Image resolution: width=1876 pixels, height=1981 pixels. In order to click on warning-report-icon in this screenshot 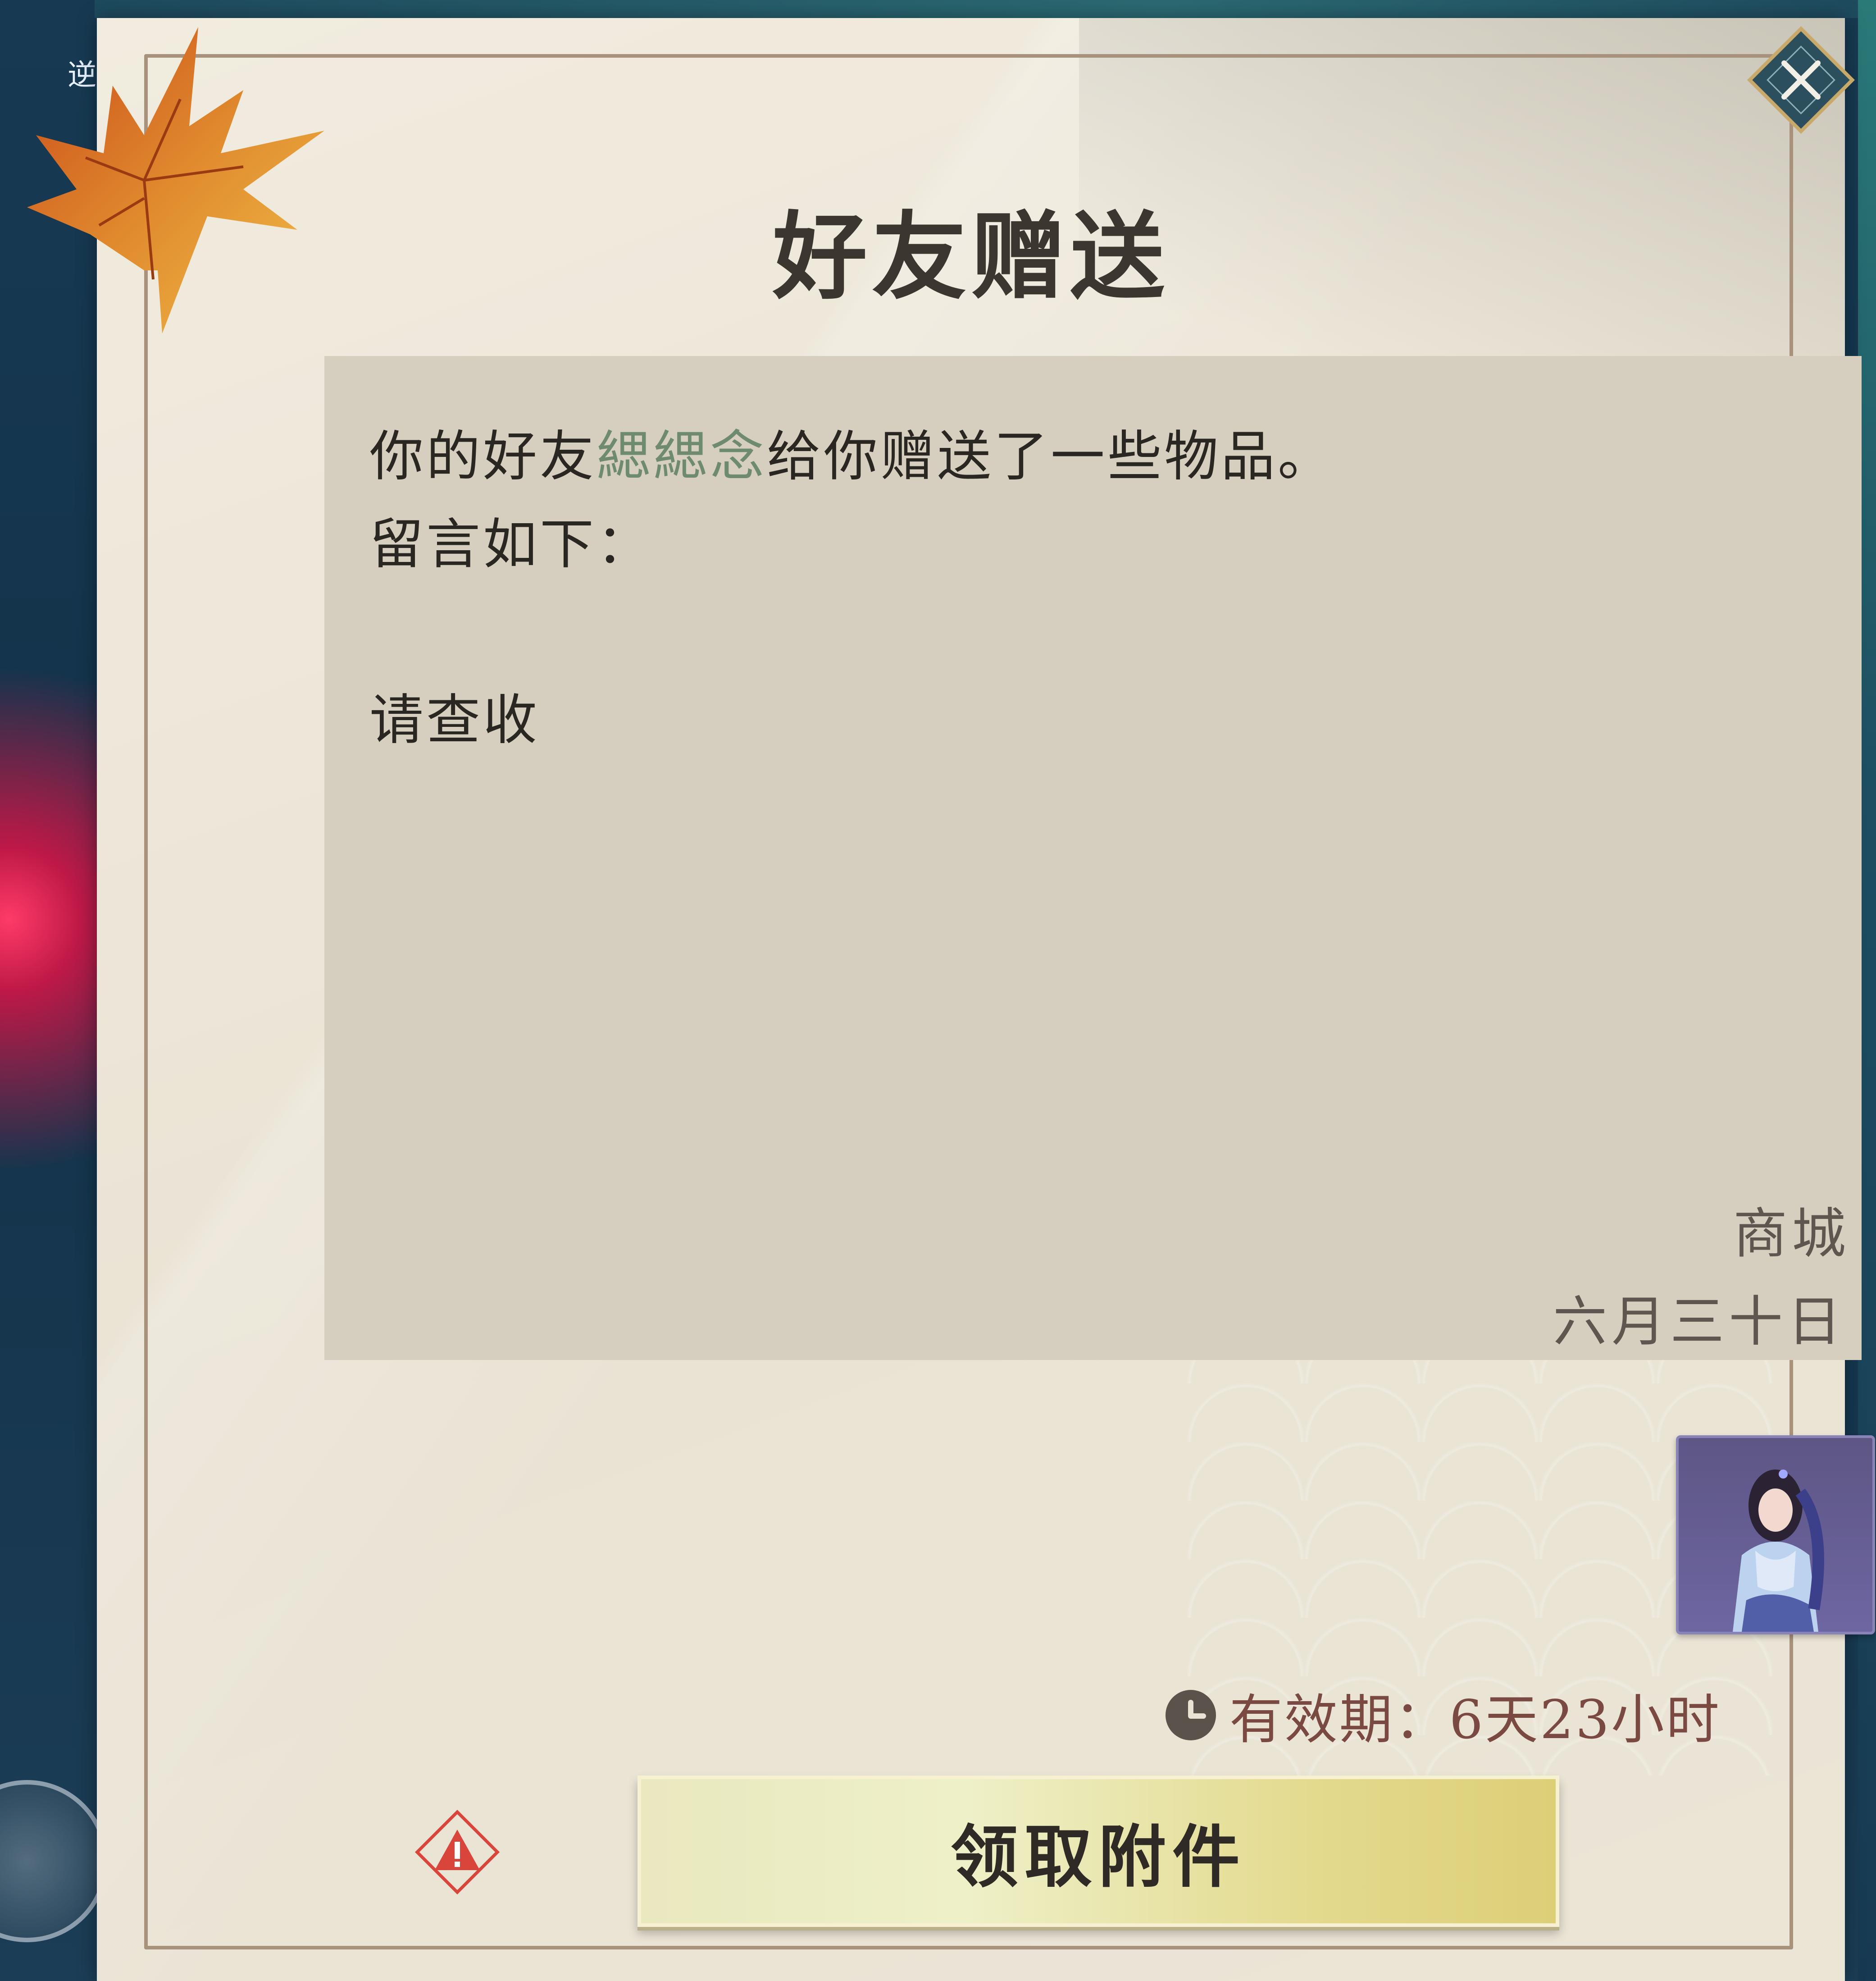, I will do `click(457, 1852)`.